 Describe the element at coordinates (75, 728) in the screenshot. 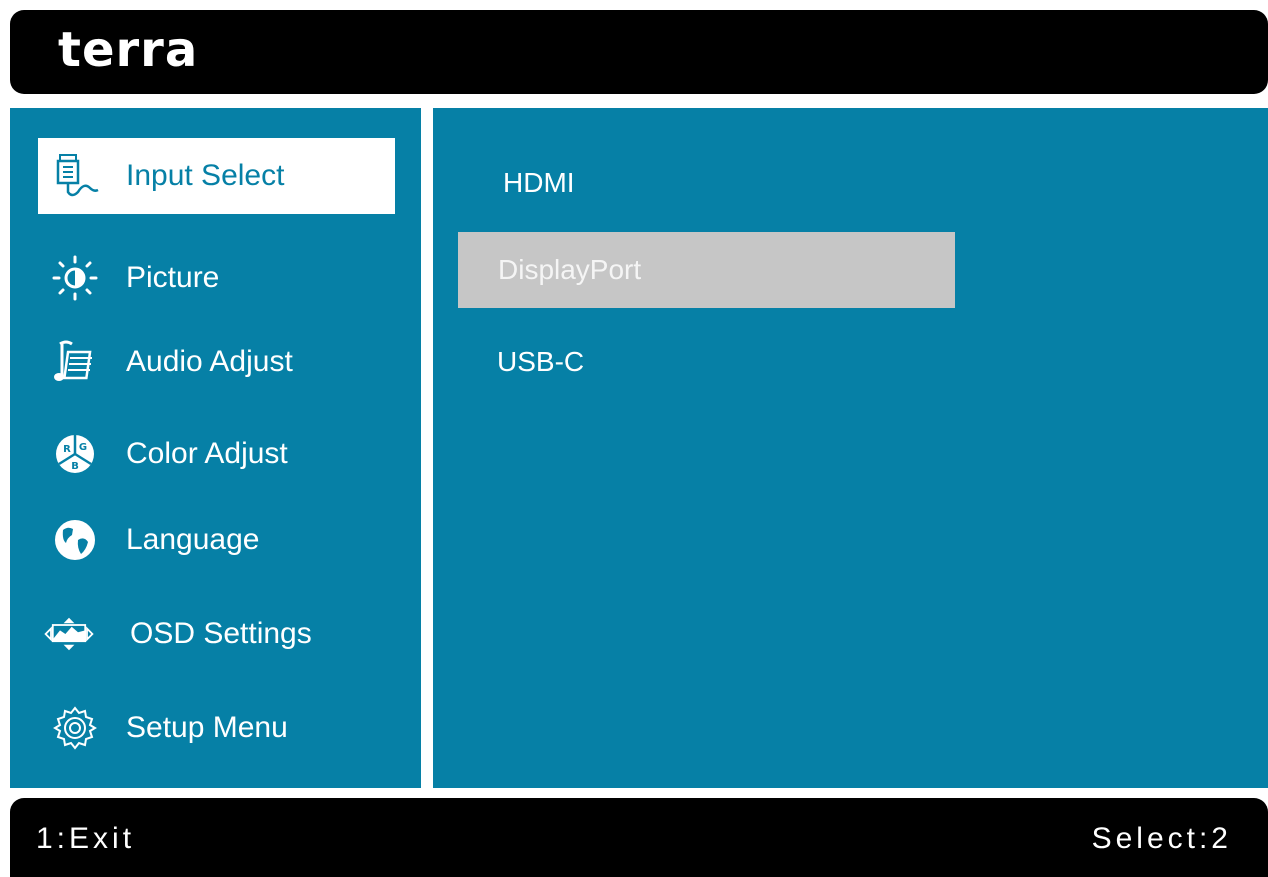

I see `gear-icon` at that location.